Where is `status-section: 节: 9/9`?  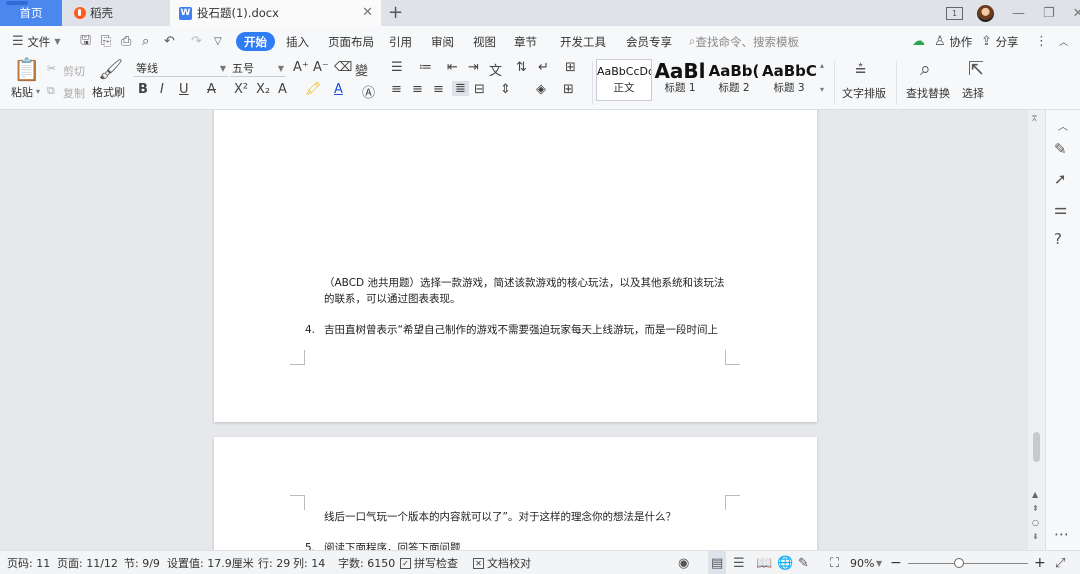 status-section: 节: 9/9 is located at coordinates (142, 562).